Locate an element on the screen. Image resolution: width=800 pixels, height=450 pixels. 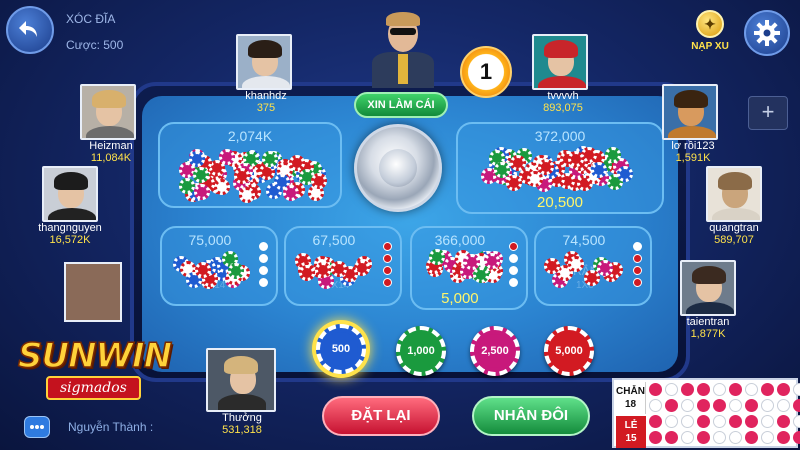
bet-area-four-white: 75,000 1X14 is located at coordinates (219, 266).